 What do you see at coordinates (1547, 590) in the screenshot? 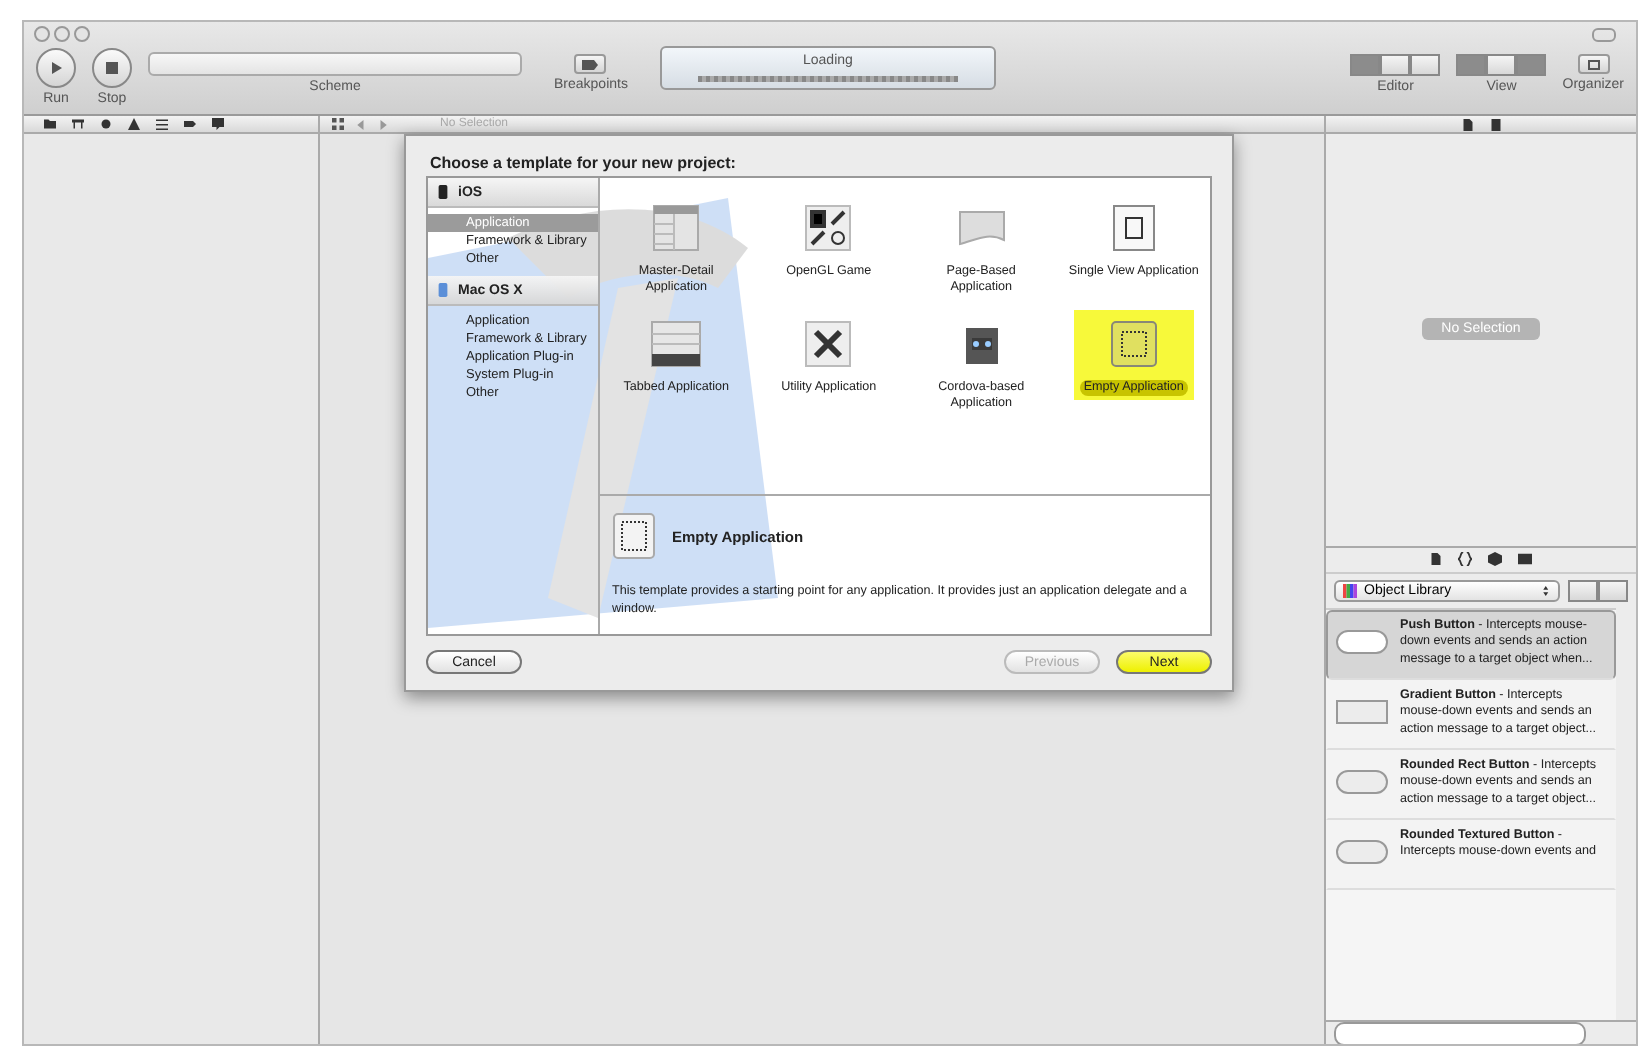
I see `stepper-icon` at bounding box center [1547, 590].